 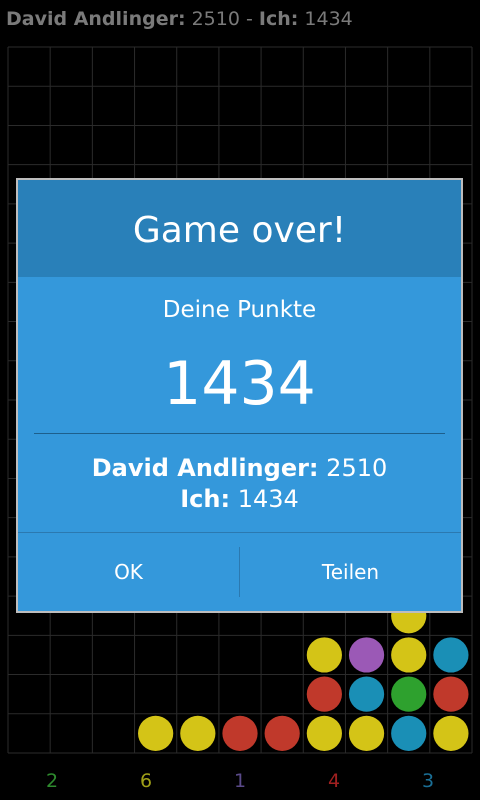 What do you see at coordinates (52, 781) in the screenshot?
I see `color-count: 2` at bounding box center [52, 781].